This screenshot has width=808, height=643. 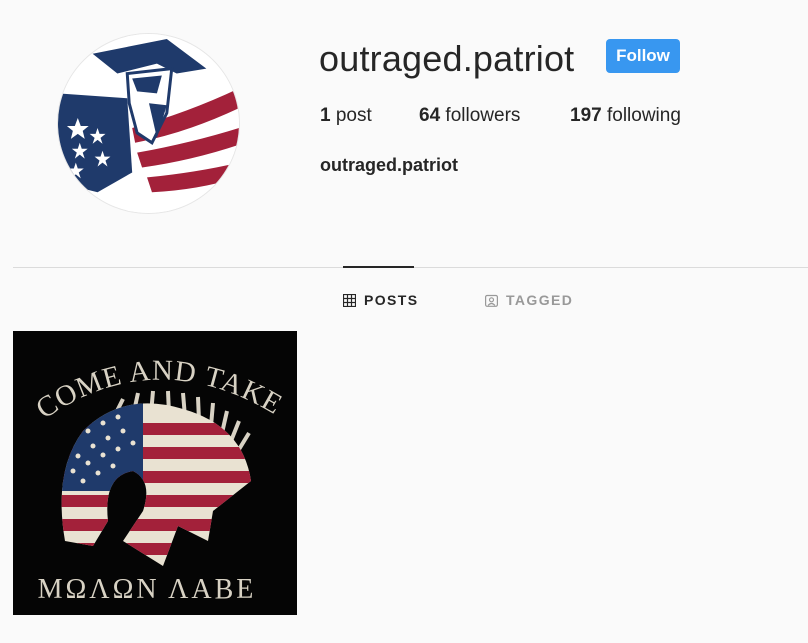 What do you see at coordinates (391, 300) in the screenshot?
I see `tab-posts-label: POSTS` at bounding box center [391, 300].